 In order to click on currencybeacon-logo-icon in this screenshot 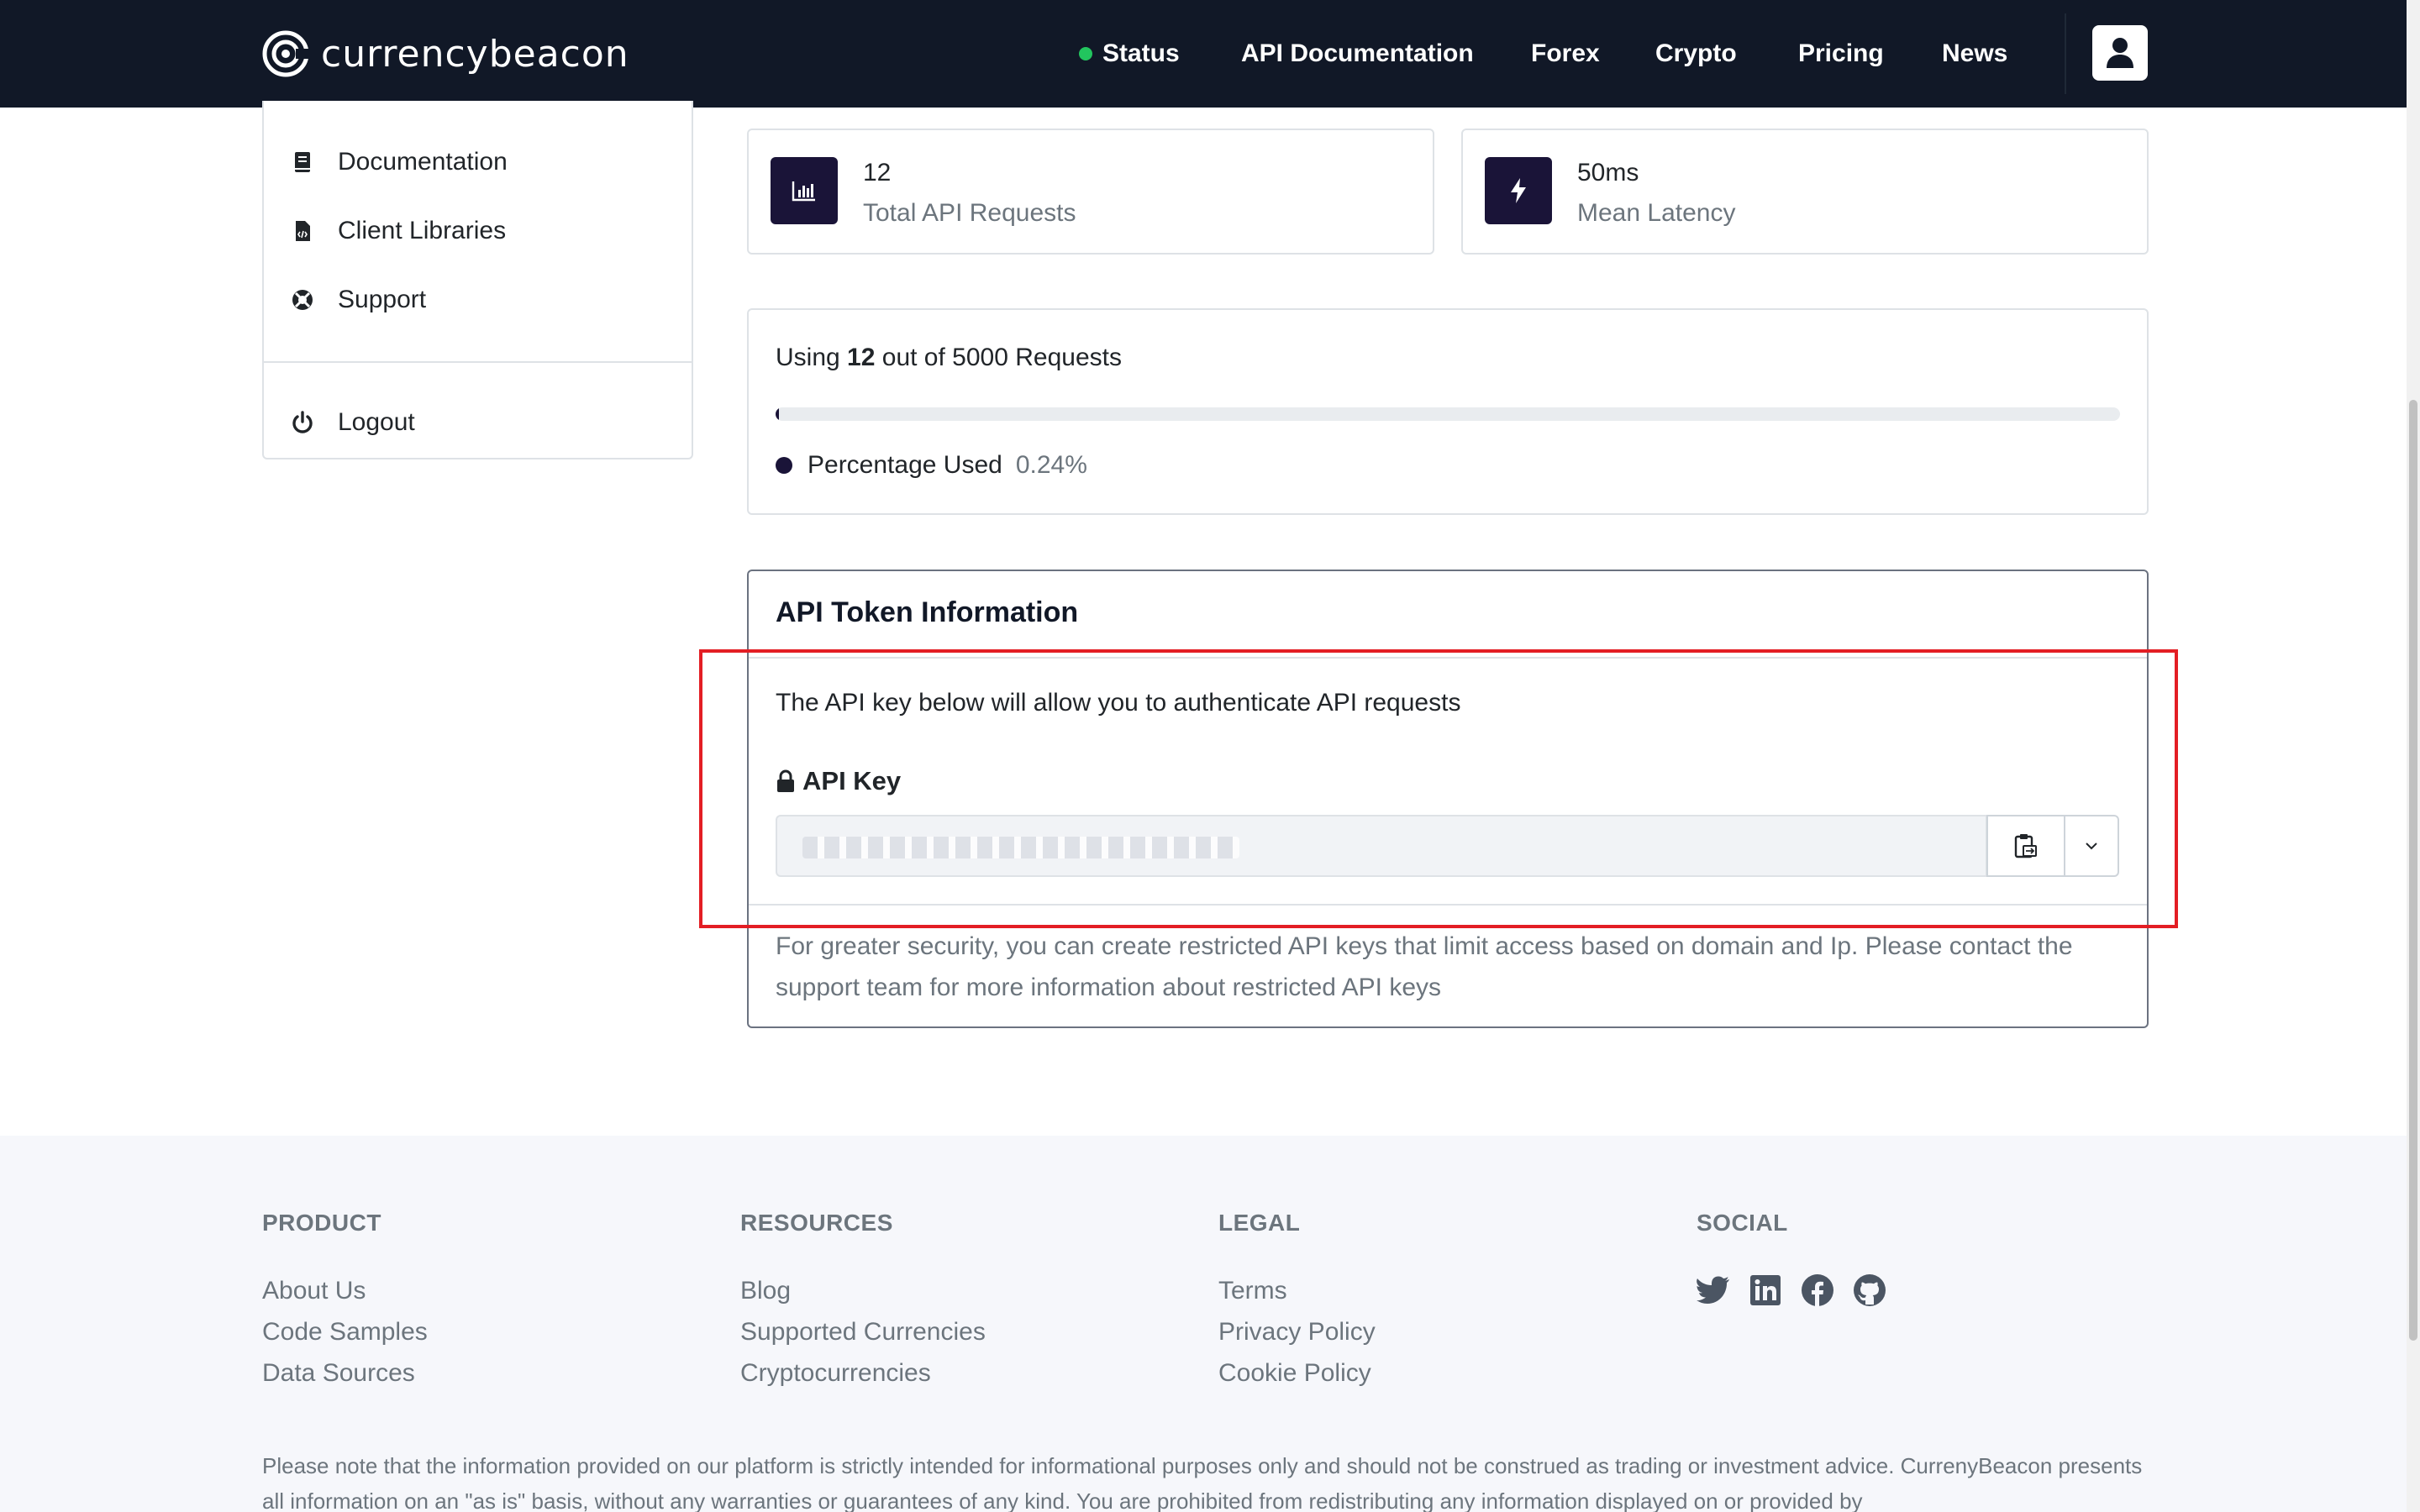, I will do `click(285, 53)`.